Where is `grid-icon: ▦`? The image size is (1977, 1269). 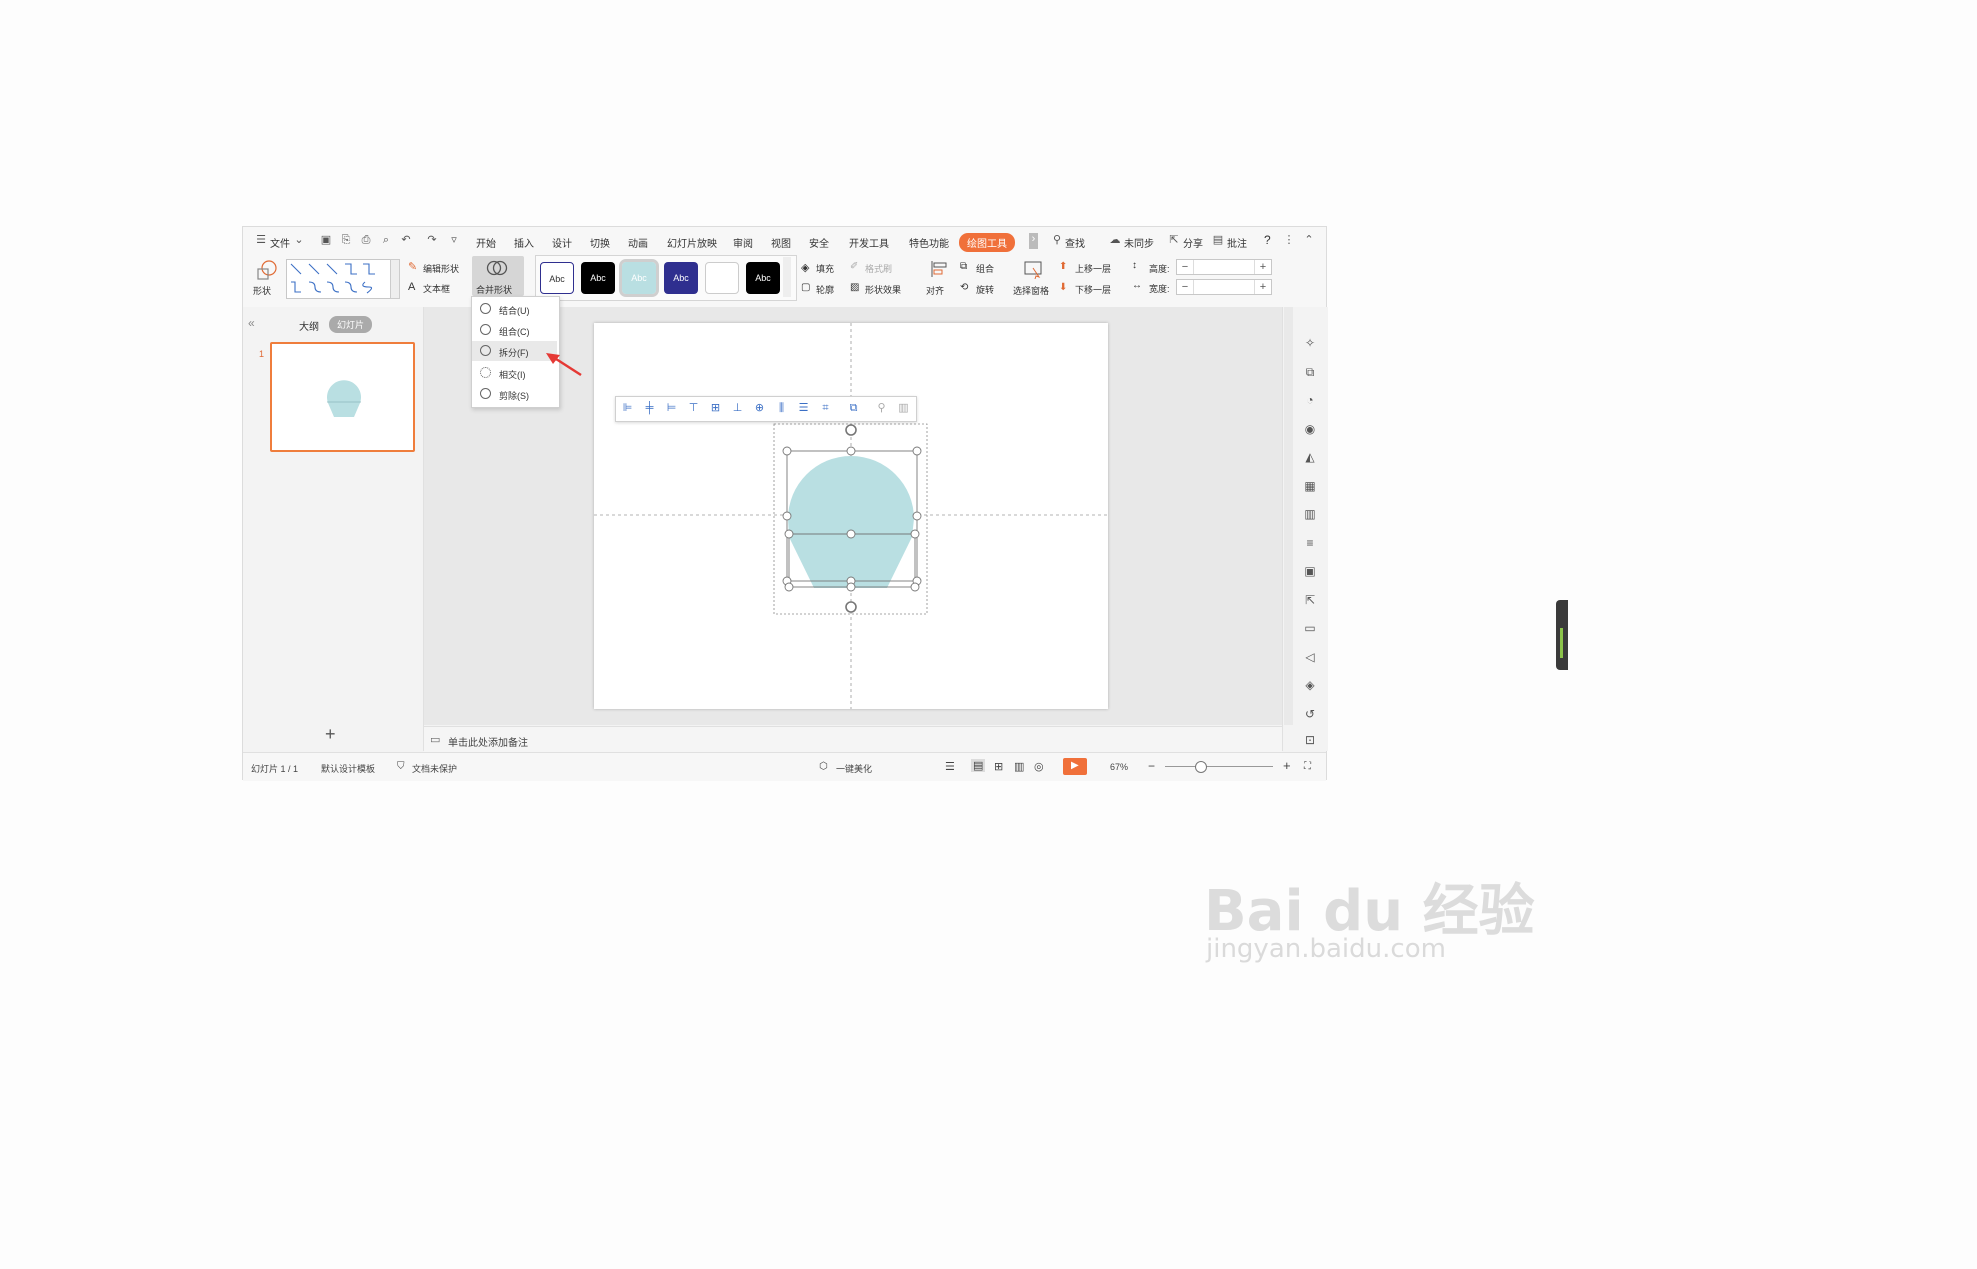 grid-icon: ▦ is located at coordinates (1310, 486).